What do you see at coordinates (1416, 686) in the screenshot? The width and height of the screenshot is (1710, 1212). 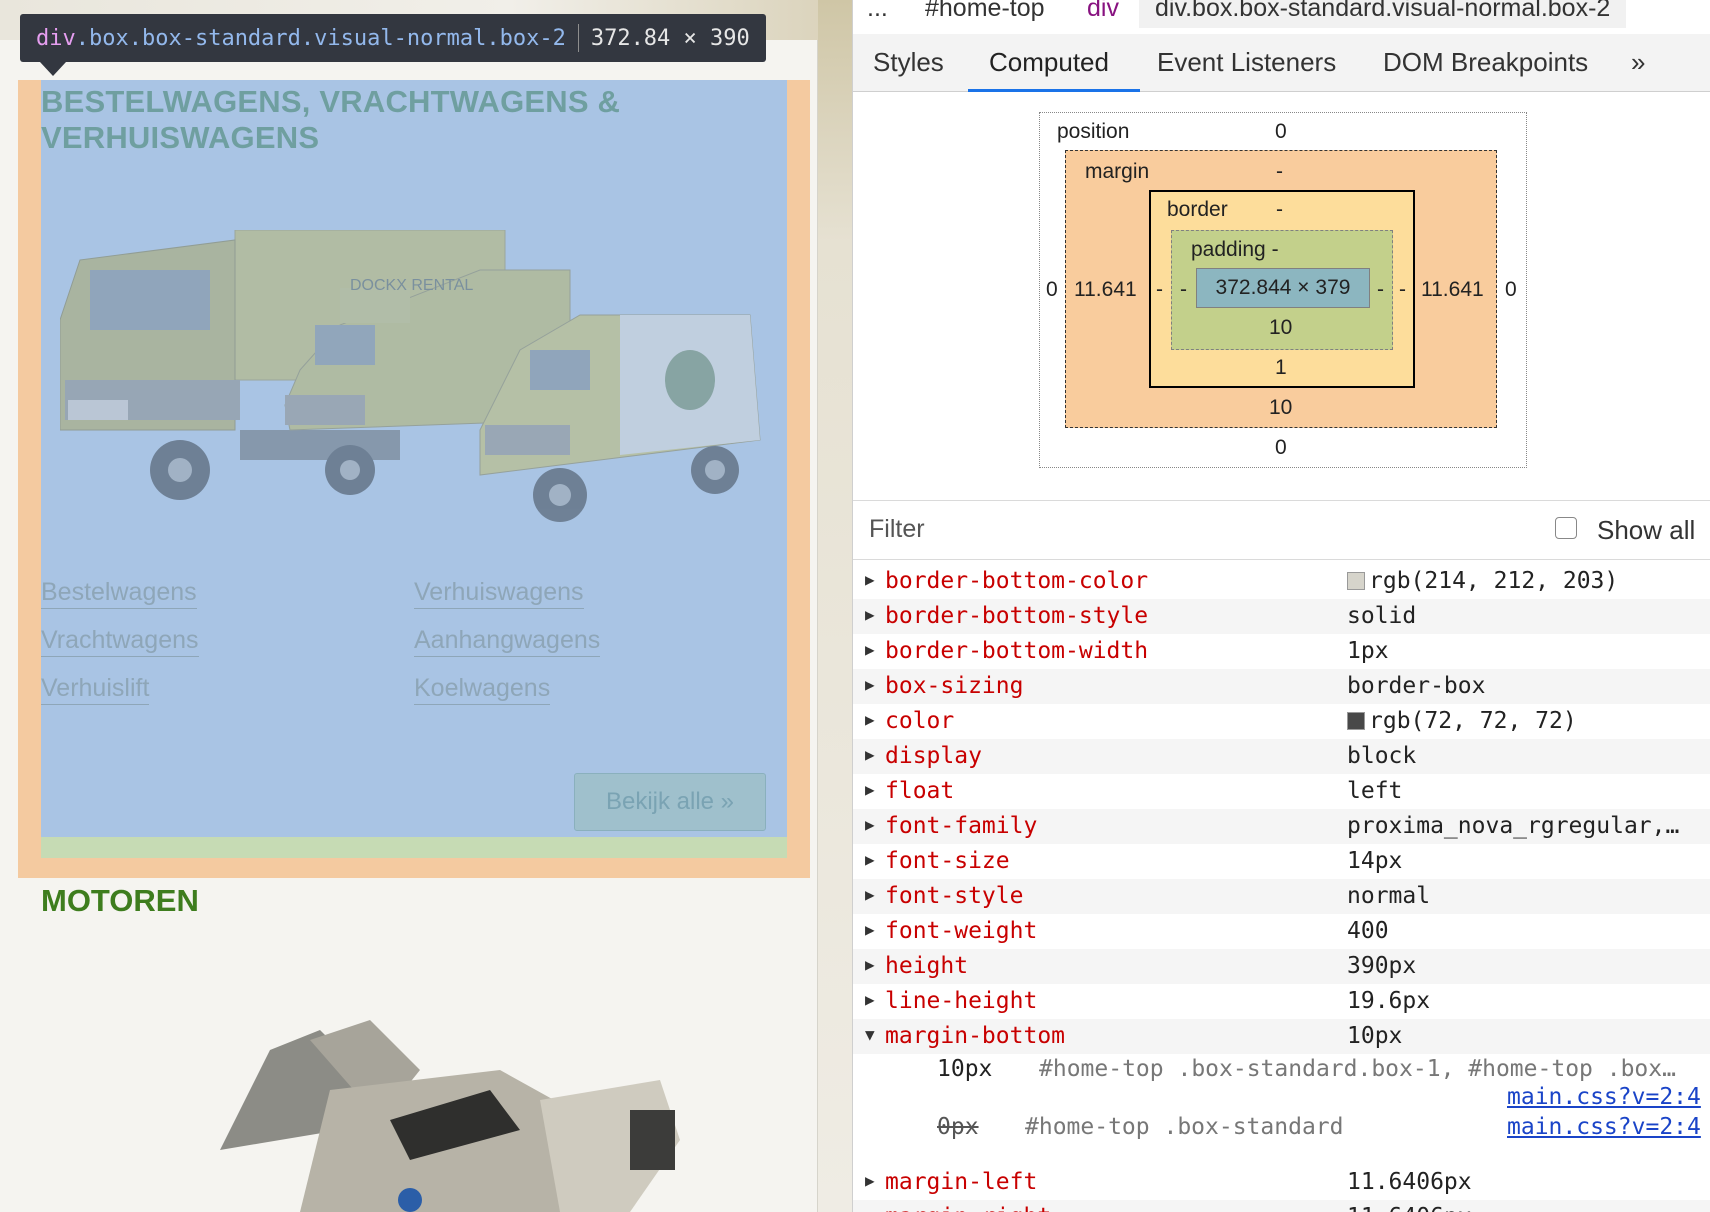 I see `property-value: border-box` at bounding box center [1416, 686].